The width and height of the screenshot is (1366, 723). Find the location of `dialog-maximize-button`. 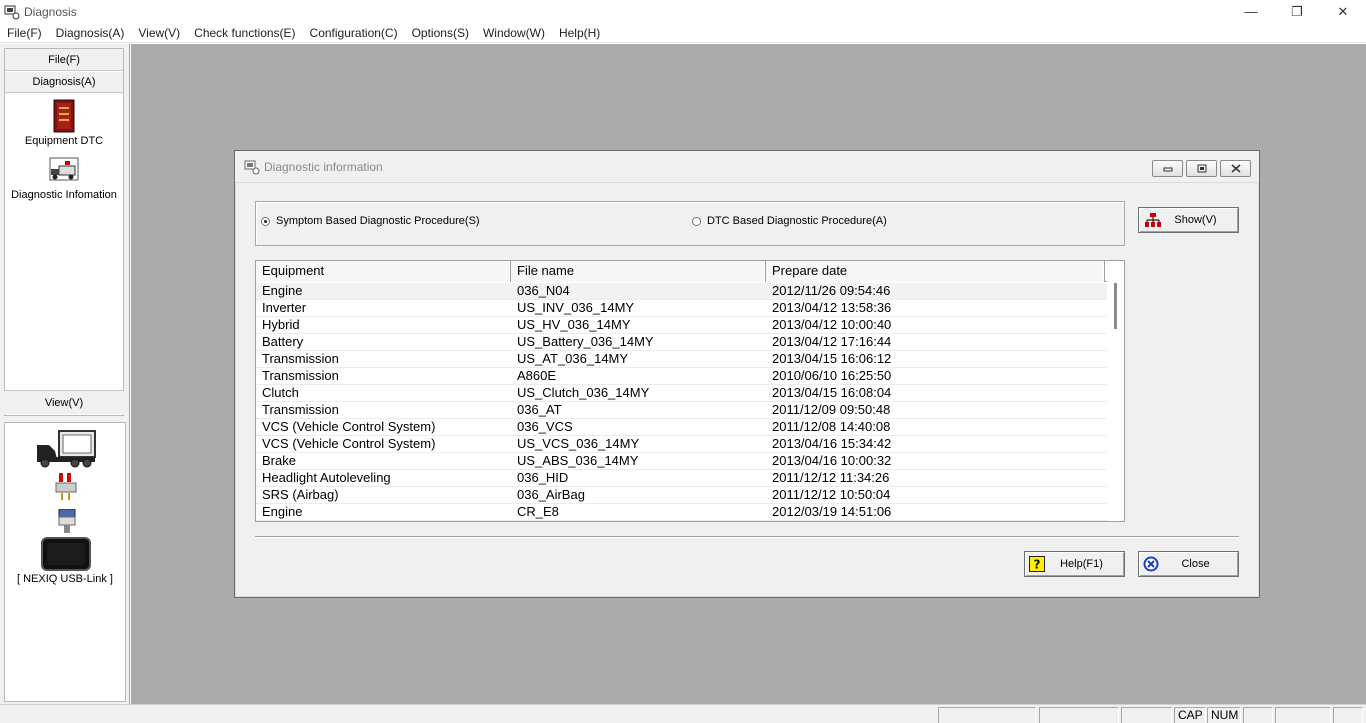

dialog-maximize-button is located at coordinates (1201, 168).